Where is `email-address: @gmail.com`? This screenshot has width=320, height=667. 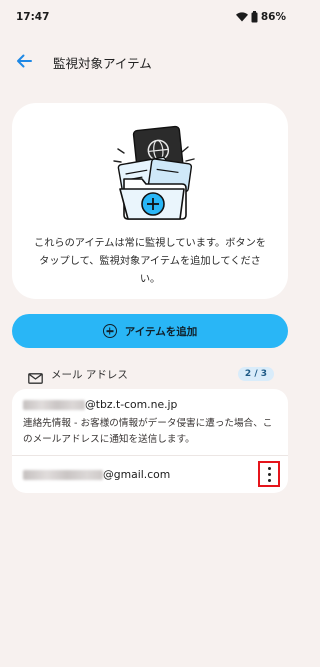 email-address: @gmail.com is located at coordinates (96, 474).